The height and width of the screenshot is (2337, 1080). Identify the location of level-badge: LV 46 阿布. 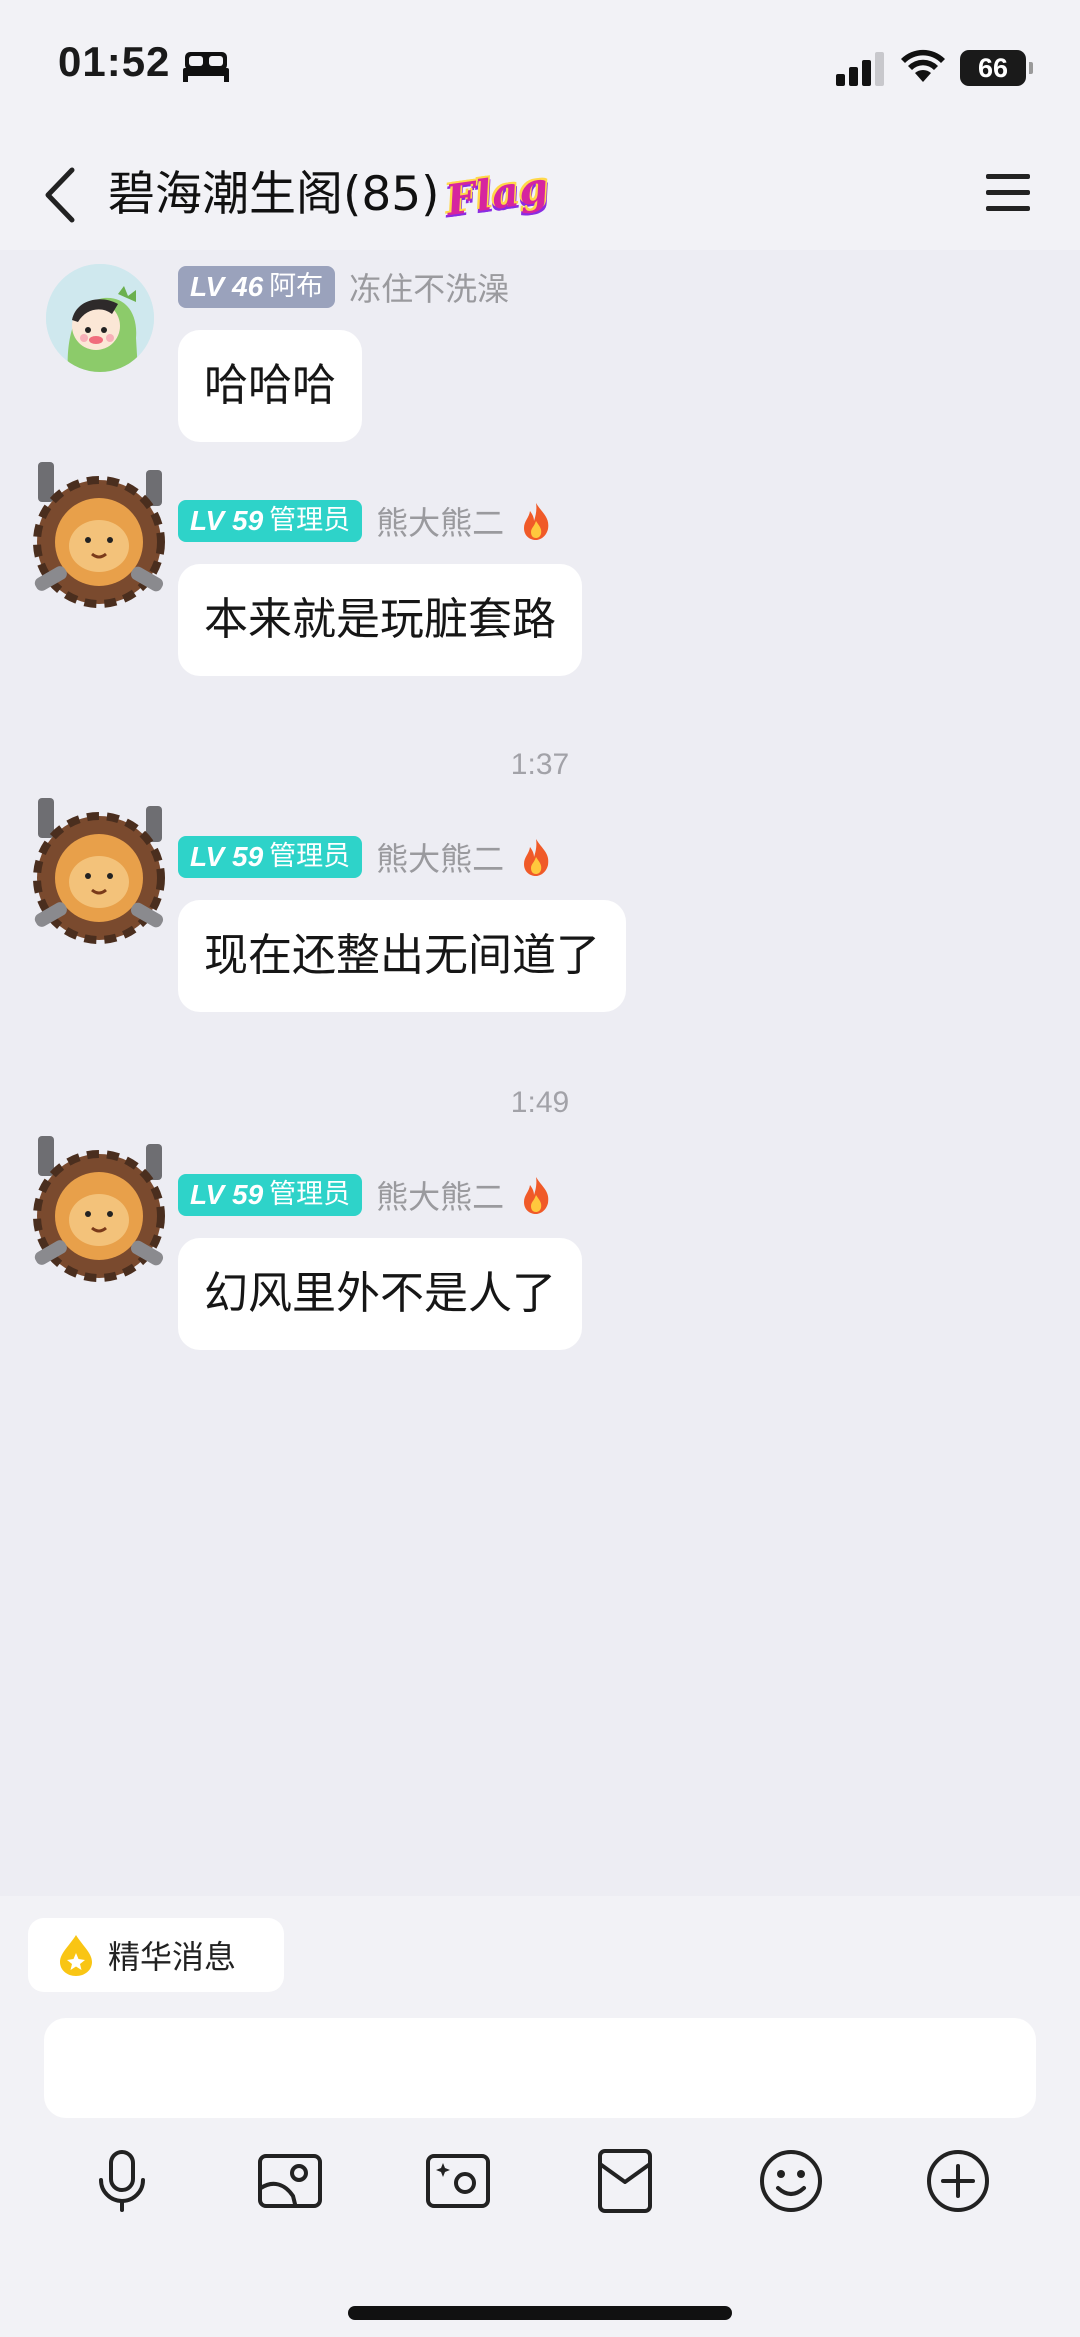
(257, 287).